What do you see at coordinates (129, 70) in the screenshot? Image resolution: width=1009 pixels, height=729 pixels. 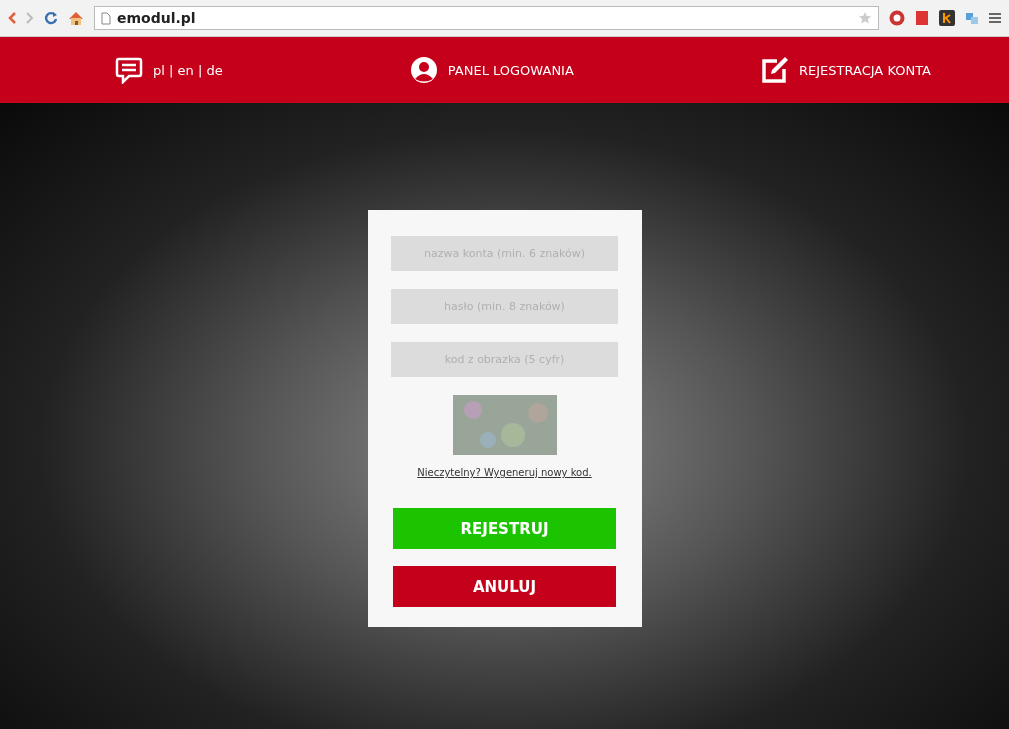 I see `chat-bubble-icon` at bounding box center [129, 70].